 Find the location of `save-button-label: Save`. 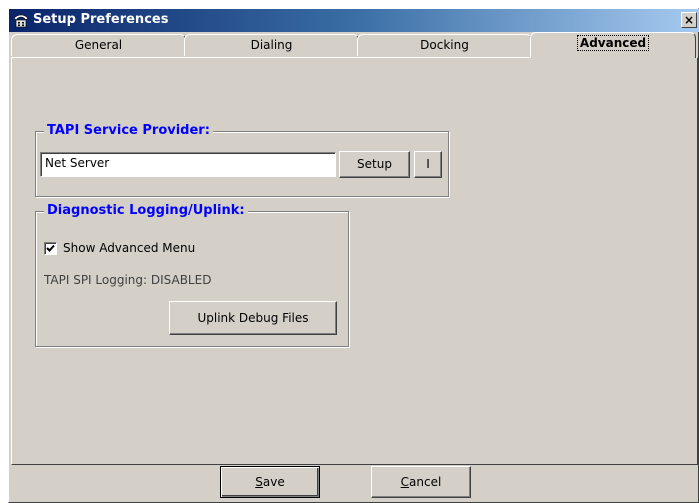

save-button-label: Save is located at coordinates (270, 482).